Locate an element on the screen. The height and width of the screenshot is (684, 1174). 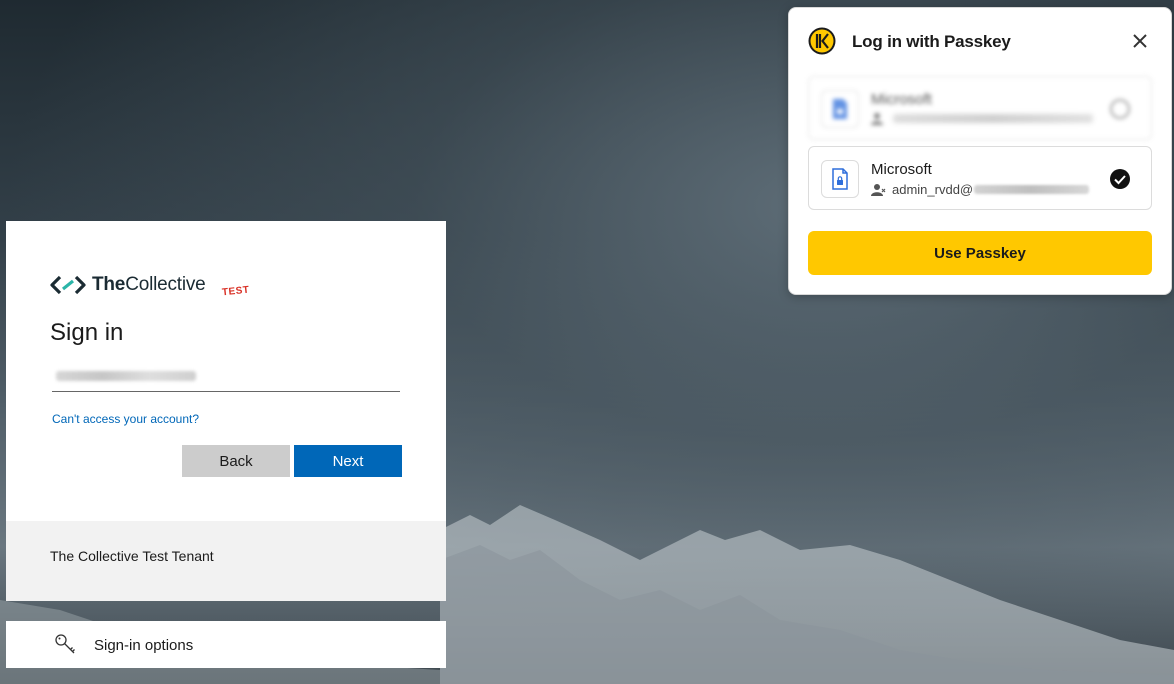
radio-icon is located at coordinates (1120, 109).